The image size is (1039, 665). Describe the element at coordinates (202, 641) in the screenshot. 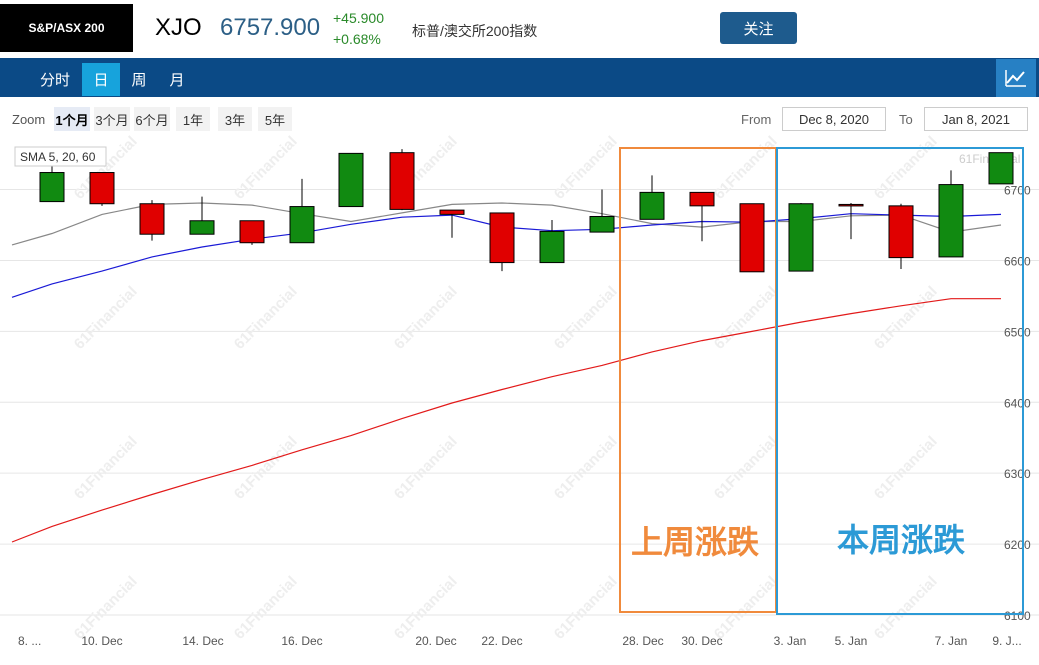

I see `x-tick-label: 14. Dec` at that location.